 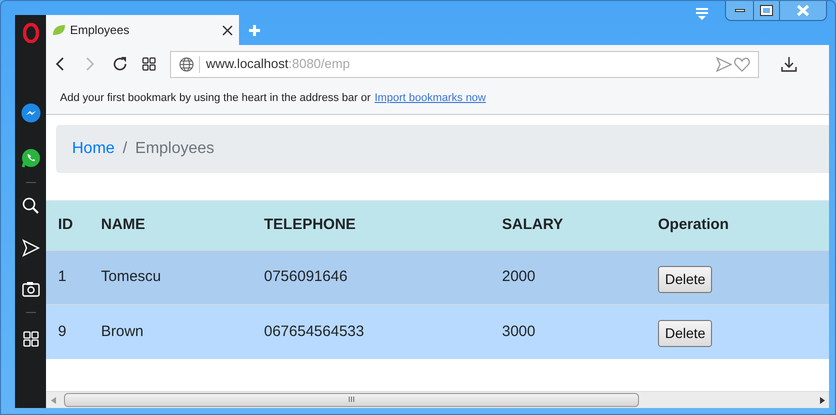 What do you see at coordinates (123, 225) in the screenshot?
I see `column-header: NAME` at bounding box center [123, 225].